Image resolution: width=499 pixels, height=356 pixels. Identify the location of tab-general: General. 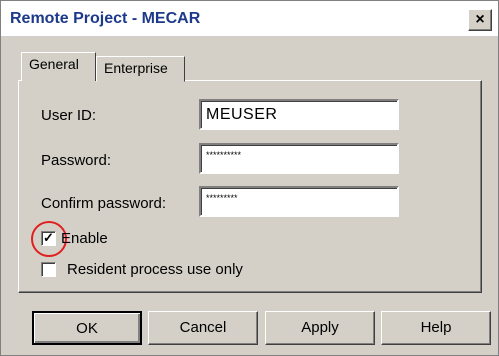
(58, 66).